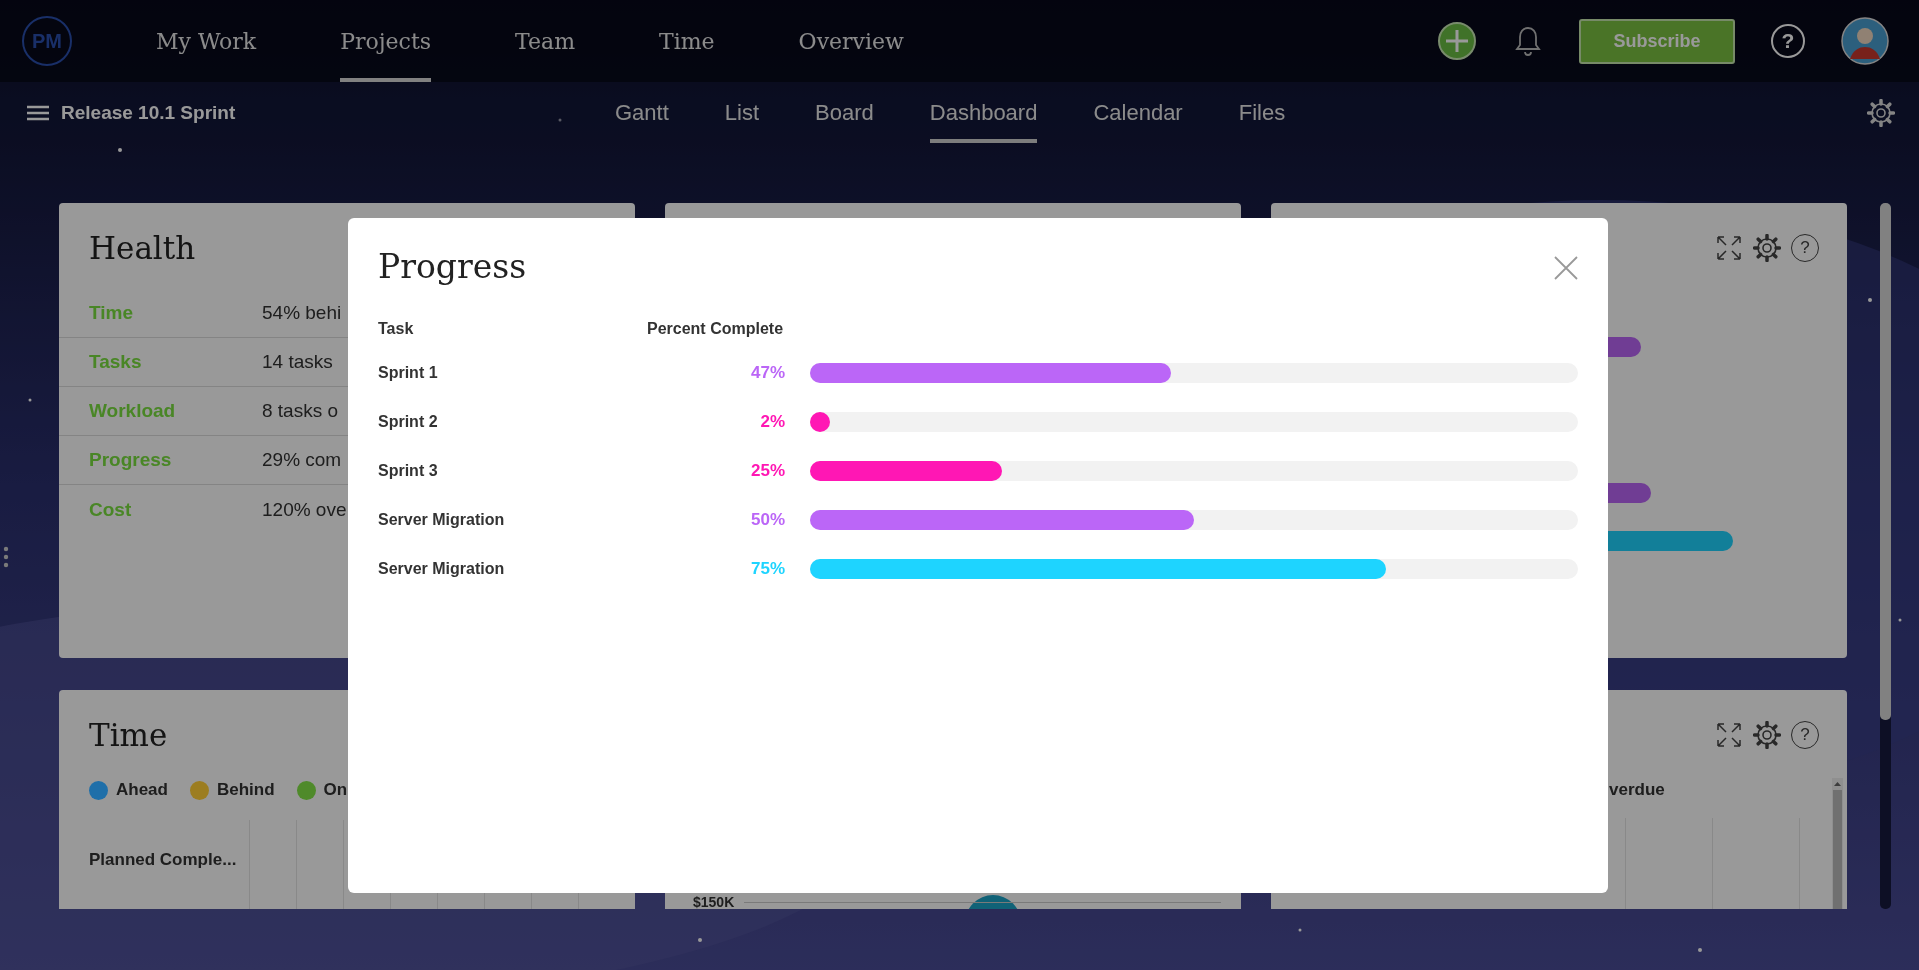 The height and width of the screenshot is (970, 1919). Describe the element at coordinates (1637, 790) in the screenshot. I see `legend-label: verdue` at that location.